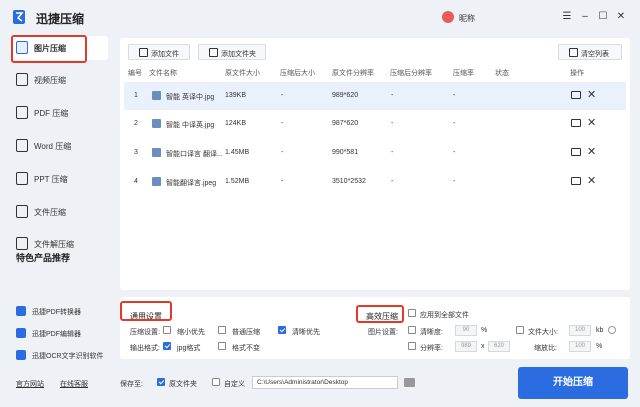 This screenshot has height=407, width=640. What do you see at coordinates (21, 311) in the screenshot?
I see `pdf-converter-icon` at bounding box center [21, 311].